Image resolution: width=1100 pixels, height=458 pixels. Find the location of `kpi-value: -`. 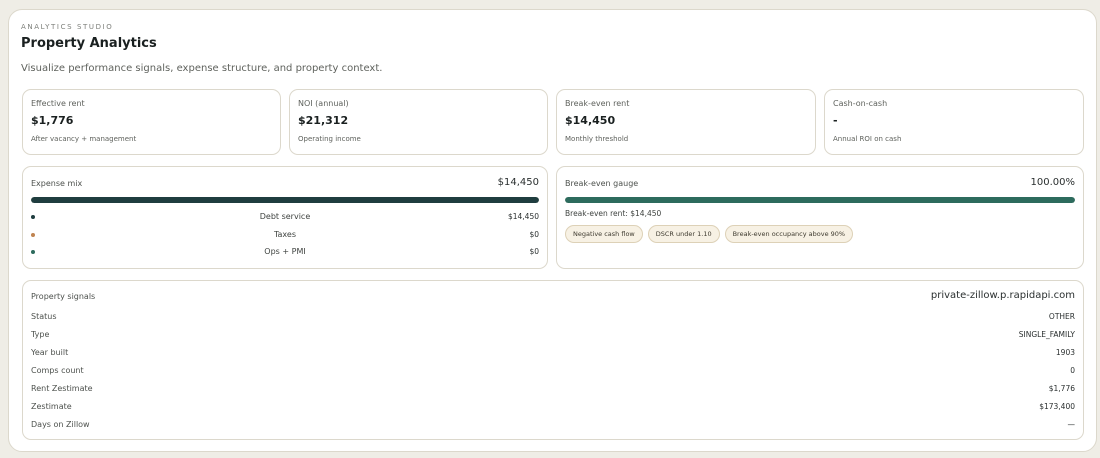

kpi-value: - is located at coordinates (835, 120).